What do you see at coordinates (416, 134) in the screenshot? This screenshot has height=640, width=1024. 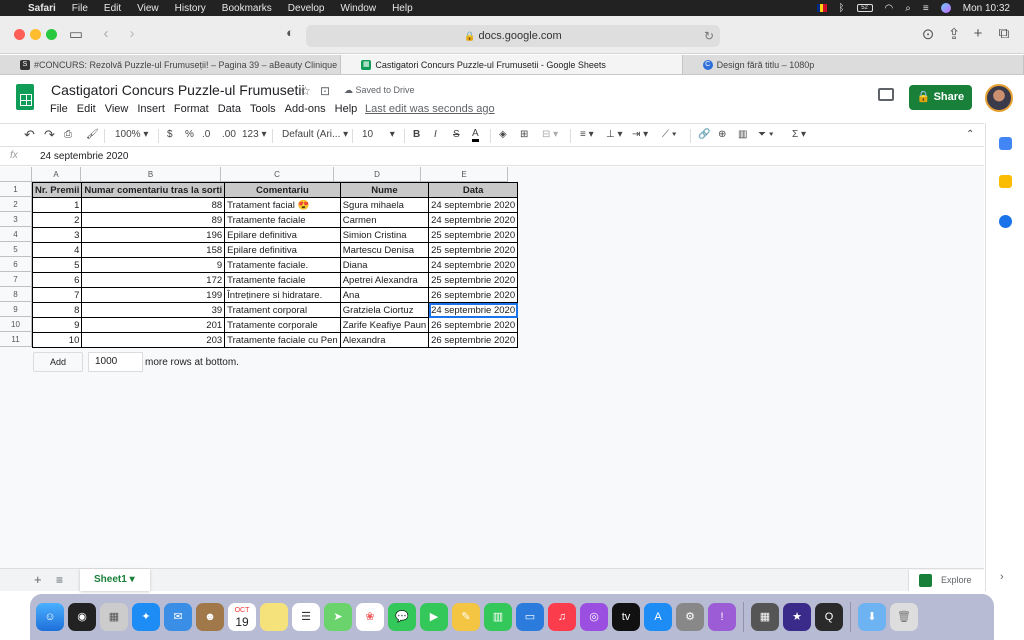 I see `bold-button: B` at bounding box center [416, 134].